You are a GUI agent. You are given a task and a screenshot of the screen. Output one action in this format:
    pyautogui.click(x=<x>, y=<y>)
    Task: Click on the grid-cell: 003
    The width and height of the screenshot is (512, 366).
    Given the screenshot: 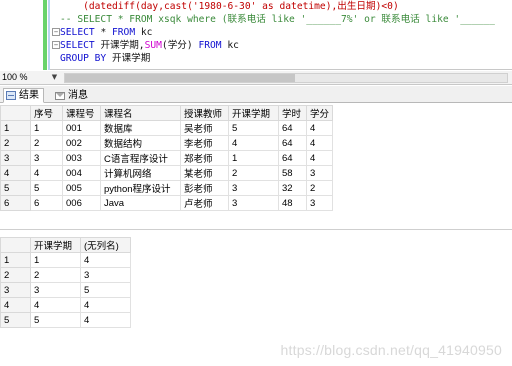 What is the action you would take?
    pyautogui.click(x=81, y=158)
    